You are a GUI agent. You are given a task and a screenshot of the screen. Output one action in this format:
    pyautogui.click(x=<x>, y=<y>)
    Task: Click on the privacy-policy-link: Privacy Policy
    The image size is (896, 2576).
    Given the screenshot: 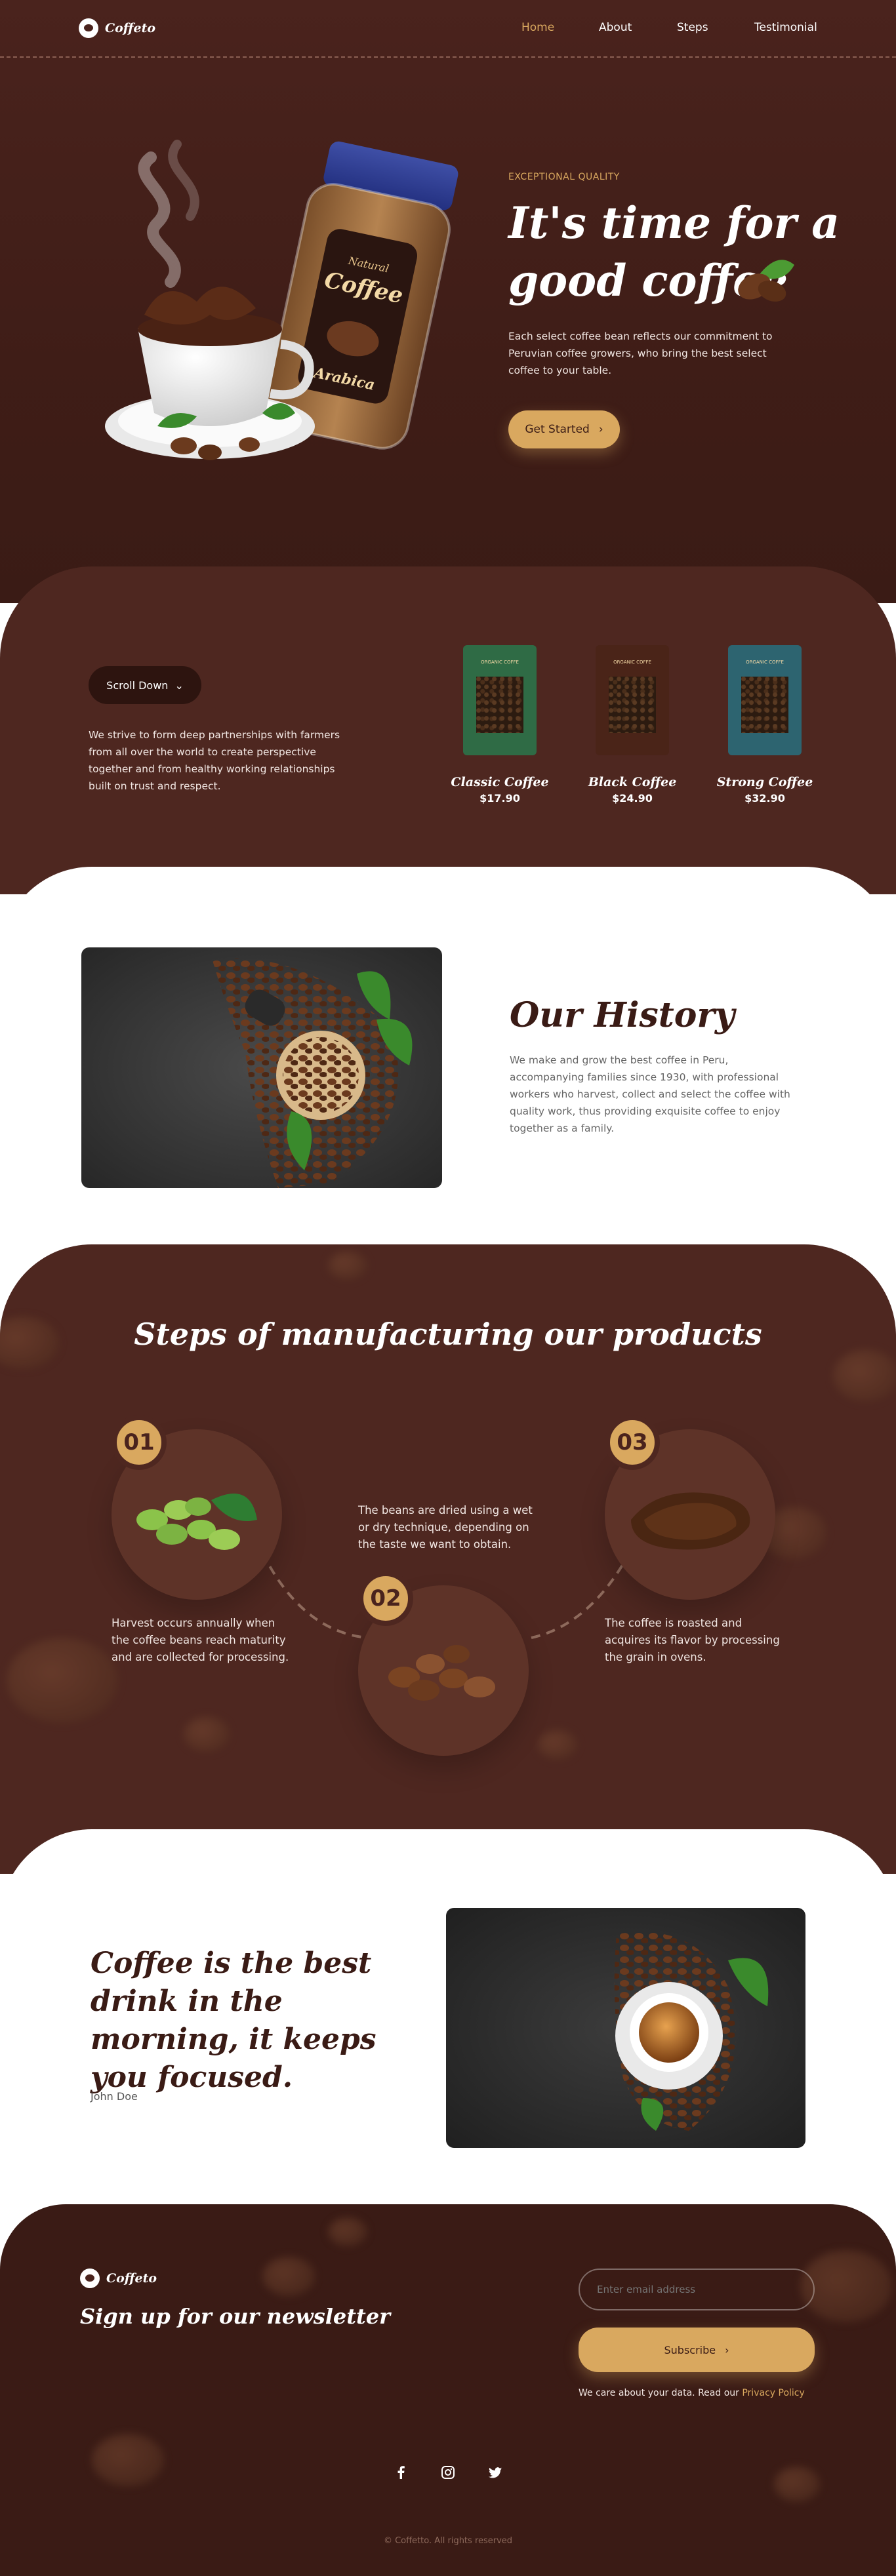 What is the action you would take?
    pyautogui.click(x=773, y=2393)
    